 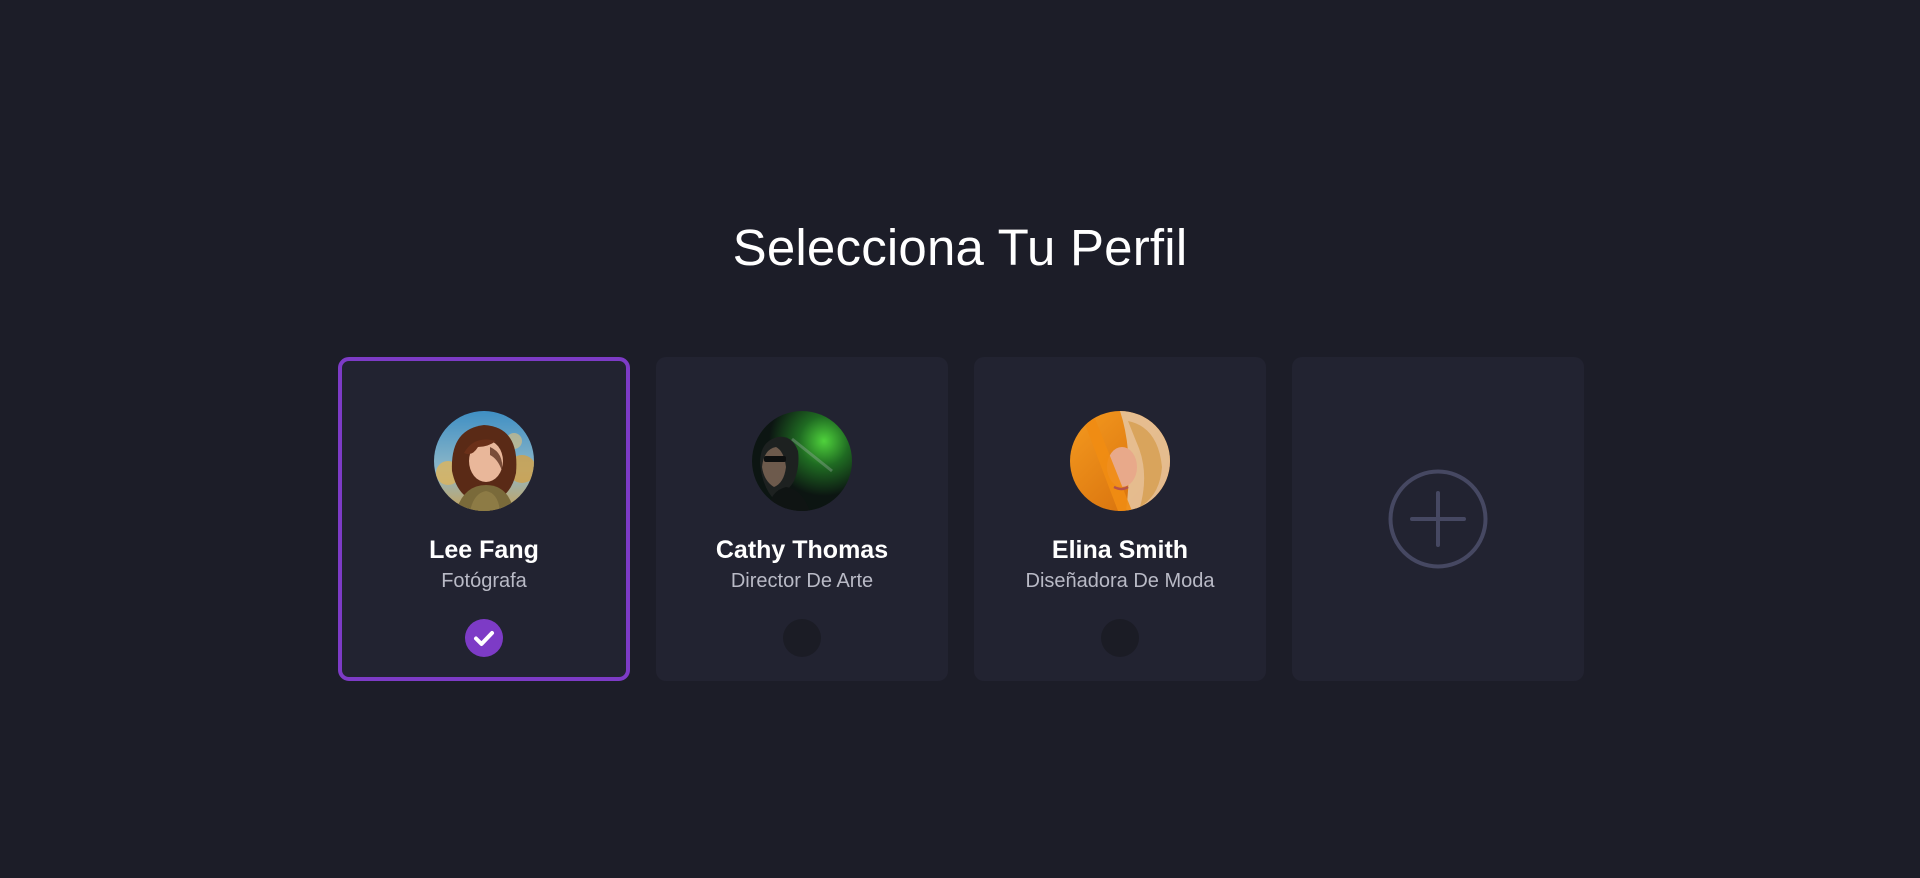 I want to click on plus-circle-icon, so click(x=1438, y=519).